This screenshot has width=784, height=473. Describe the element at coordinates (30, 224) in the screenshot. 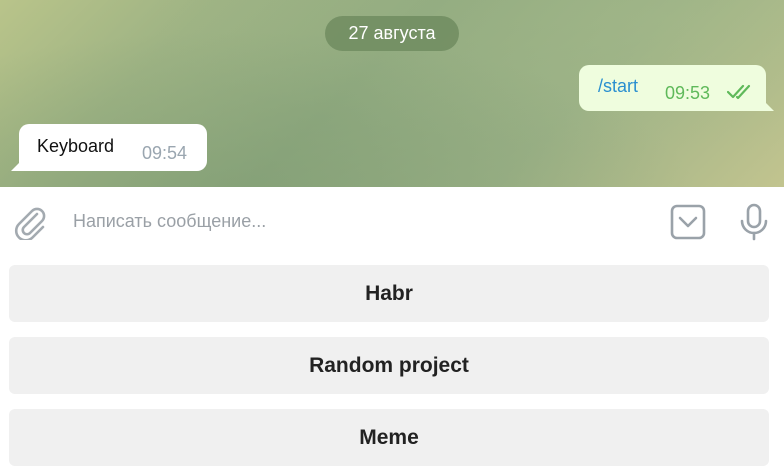

I see `paperclip-icon` at that location.